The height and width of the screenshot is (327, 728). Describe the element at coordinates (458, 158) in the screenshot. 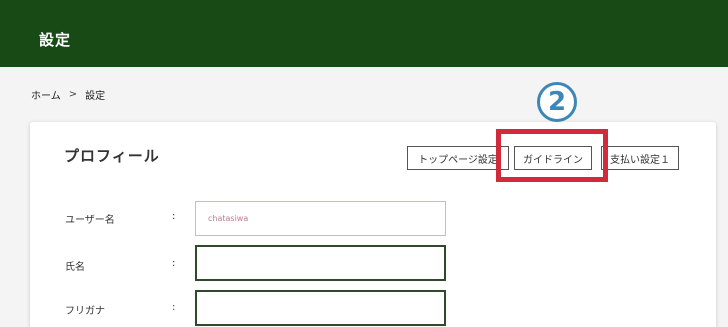

I see `top-page-settings-button: トップページ設定` at that location.